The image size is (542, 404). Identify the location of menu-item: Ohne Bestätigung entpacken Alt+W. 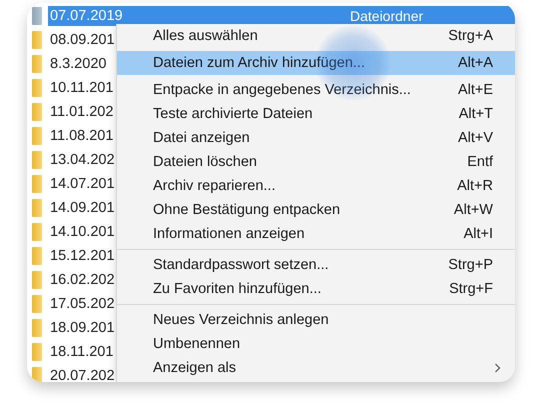
(316, 210).